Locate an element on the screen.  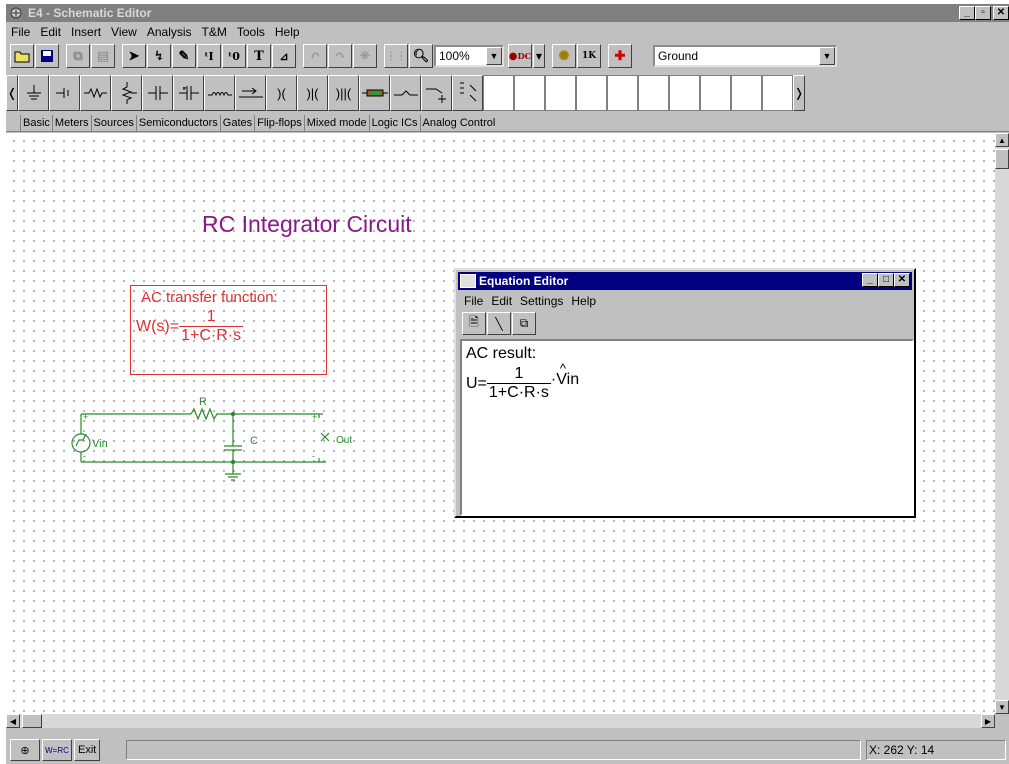
schematic-title: RC Integrator Circuit is located at coordinates (307, 224).